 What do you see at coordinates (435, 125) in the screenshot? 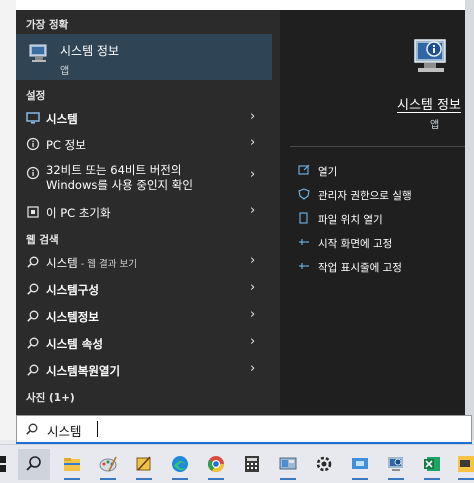
I see `app-subtitle: 앱` at bounding box center [435, 125].